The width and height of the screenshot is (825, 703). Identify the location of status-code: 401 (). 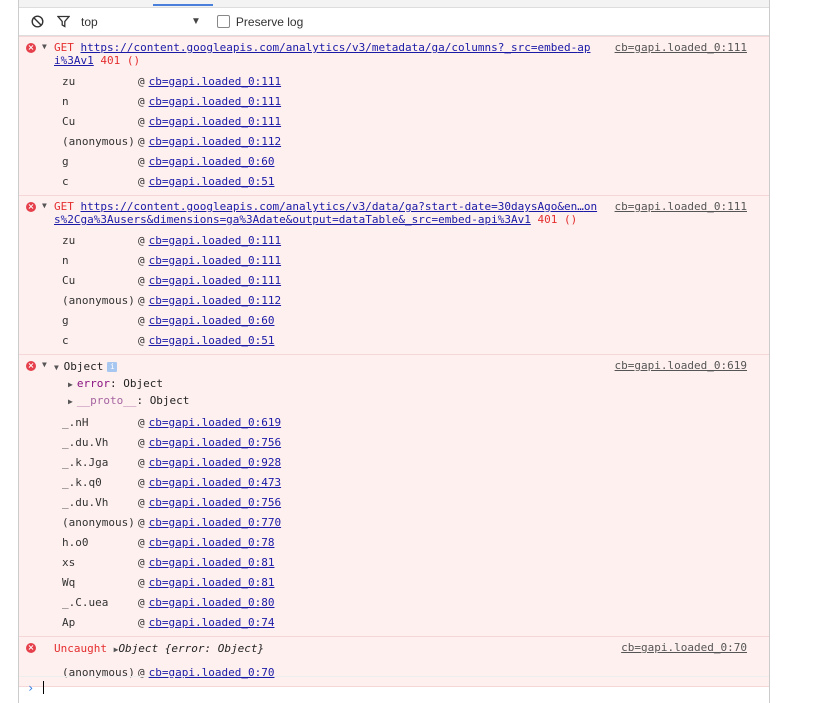
(120, 60).